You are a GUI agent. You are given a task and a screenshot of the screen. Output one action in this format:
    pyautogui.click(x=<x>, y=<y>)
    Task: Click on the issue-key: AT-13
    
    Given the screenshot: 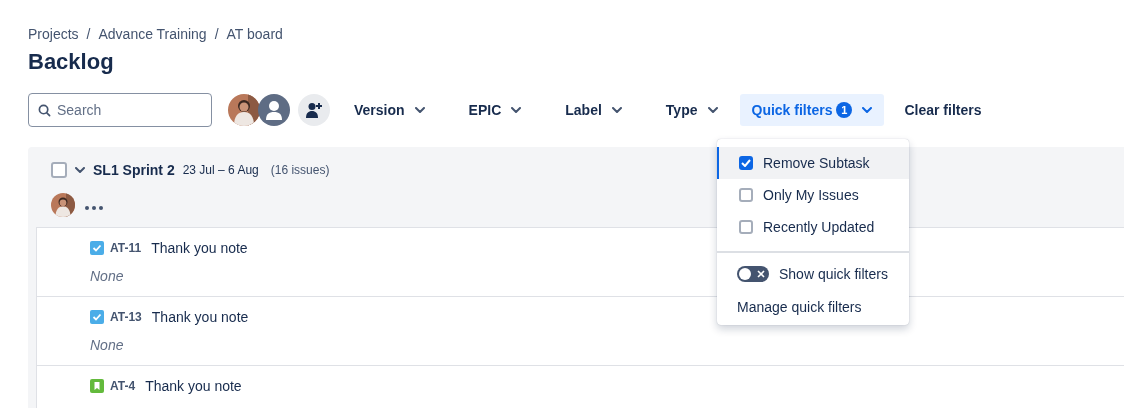 What is the action you would take?
    pyautogui.click(x=126, y=317)
    